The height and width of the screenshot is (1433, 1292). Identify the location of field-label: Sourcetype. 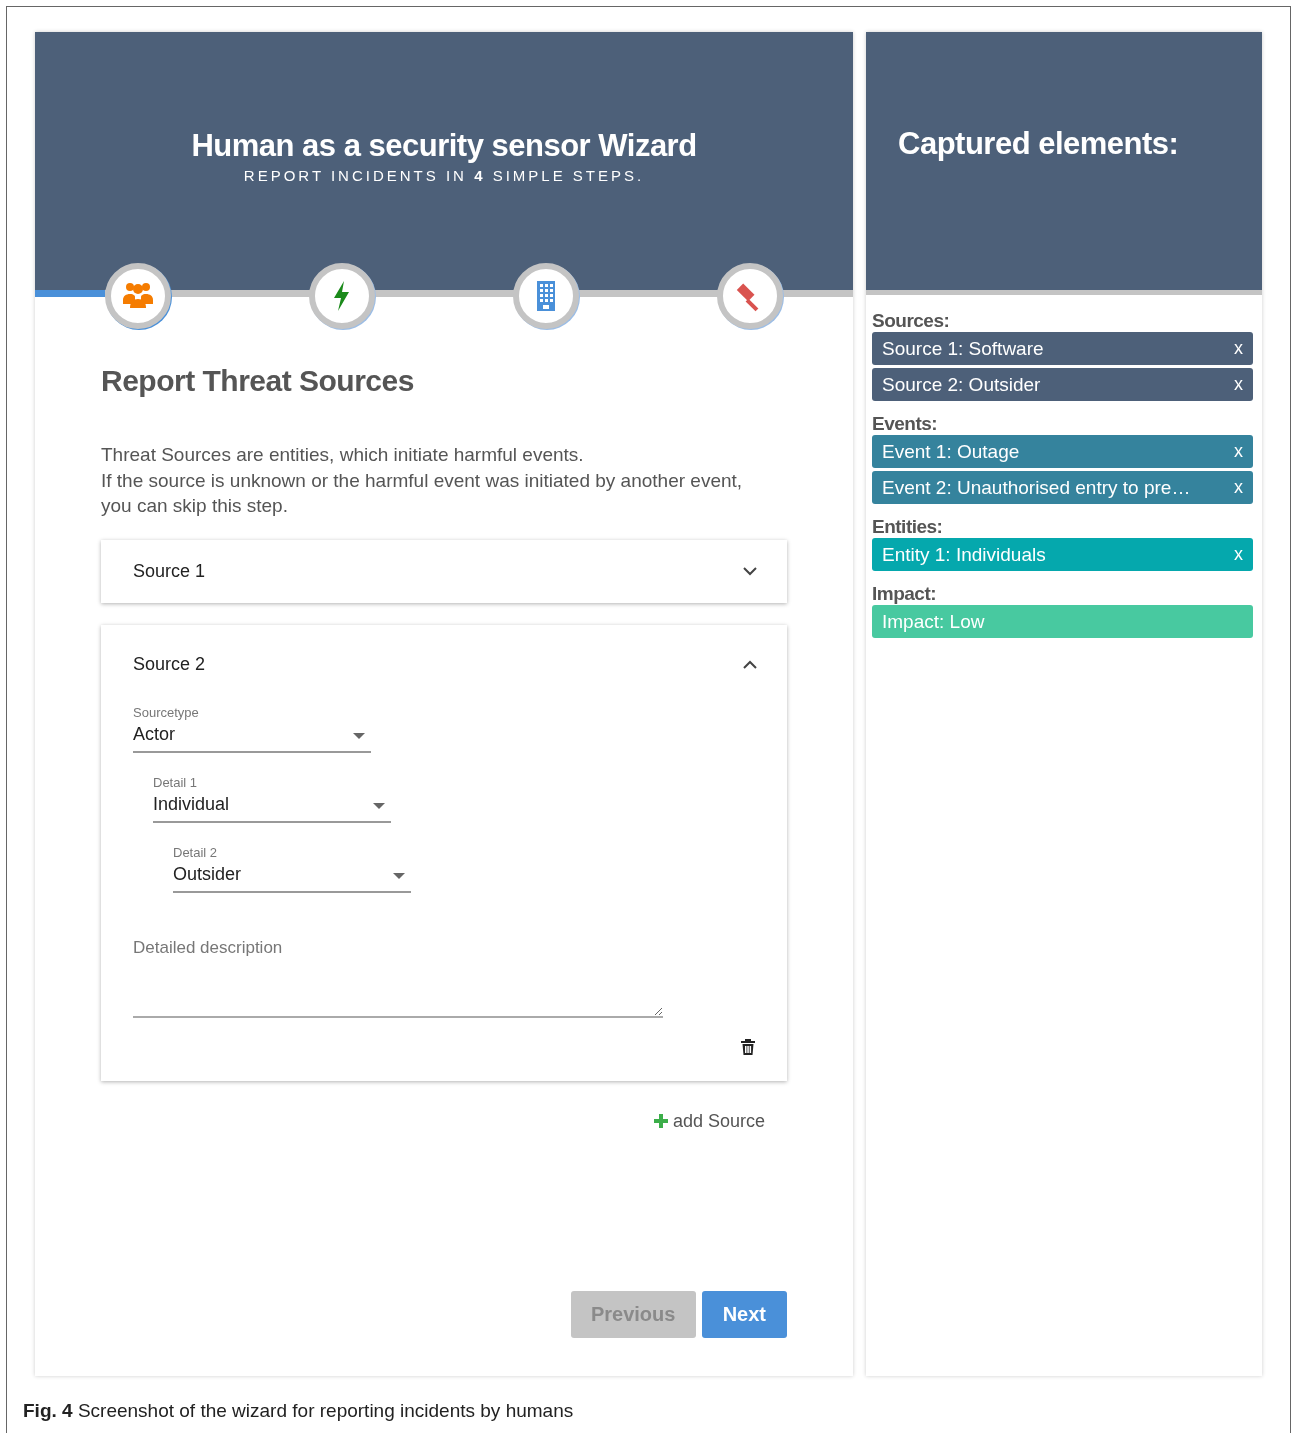
(166, 712).